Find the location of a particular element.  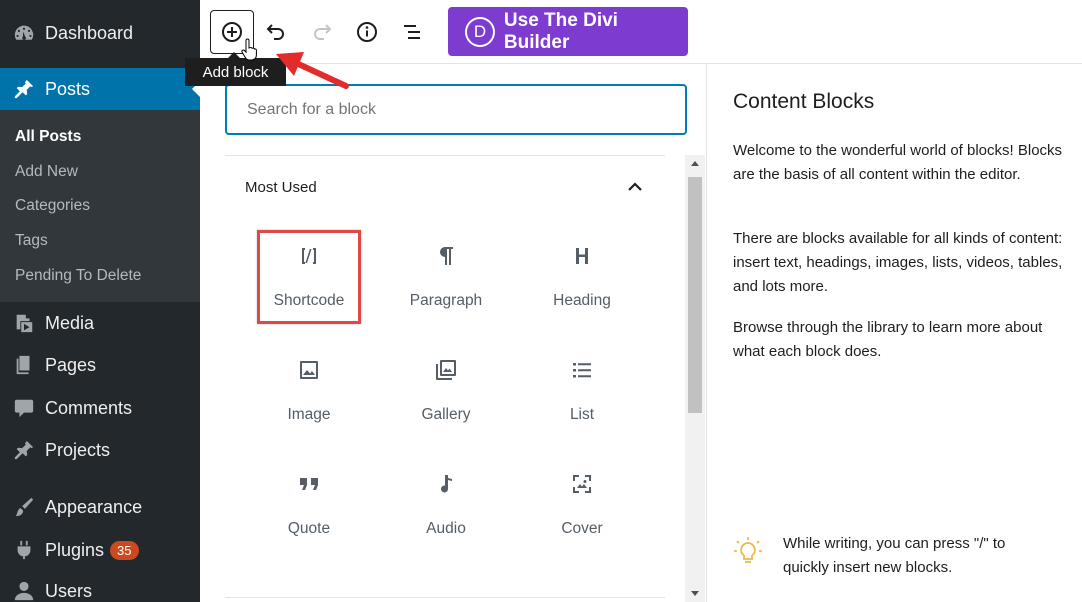

sidebar-item-comments: Comments is located at coordinates (100, 408).